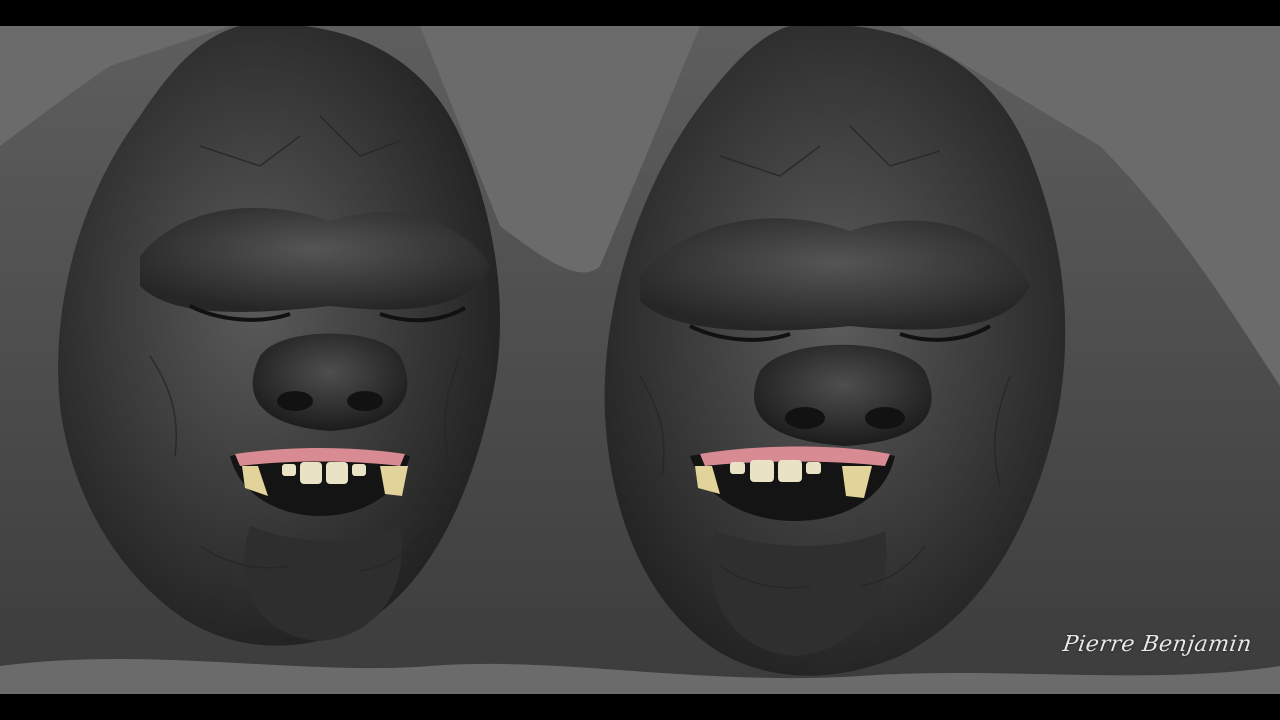 This screenshot has width=1280, height=720. What do you see at coordinates (640, 707) in the screenshot?
I see `letterbox-bottom-bar` at bounding box center [640, 707].